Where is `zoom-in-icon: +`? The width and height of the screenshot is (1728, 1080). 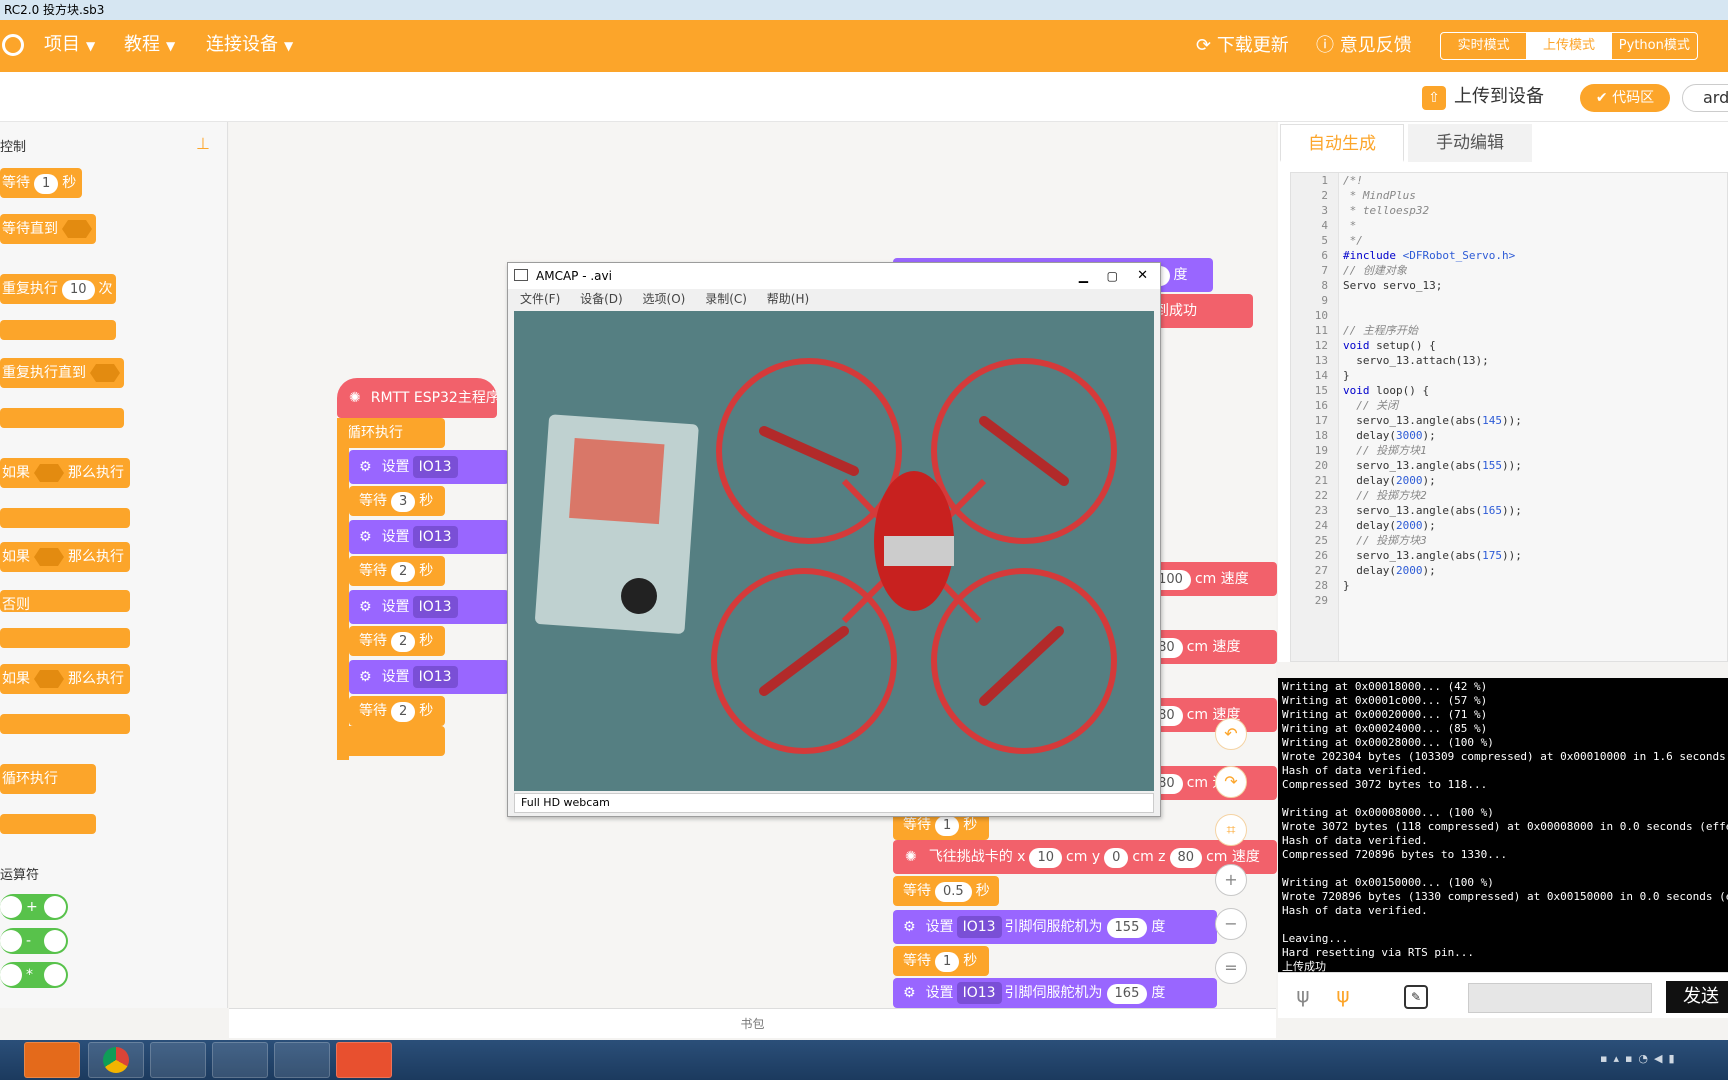
zoom-in-icon: + is located at coordinates (1231, 880).